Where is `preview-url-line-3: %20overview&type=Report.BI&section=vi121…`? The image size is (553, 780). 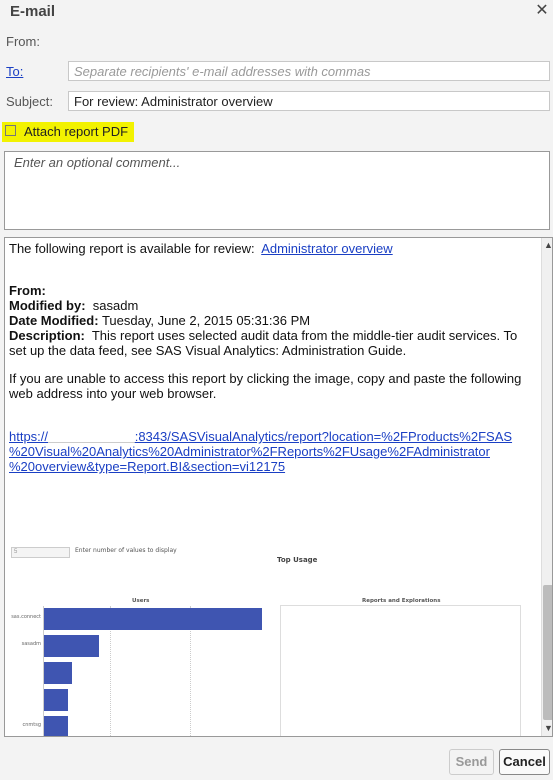
preview-url-line-3: %20overview&type=Report.BI&section=vi121… is located at coordinates (147, 466).